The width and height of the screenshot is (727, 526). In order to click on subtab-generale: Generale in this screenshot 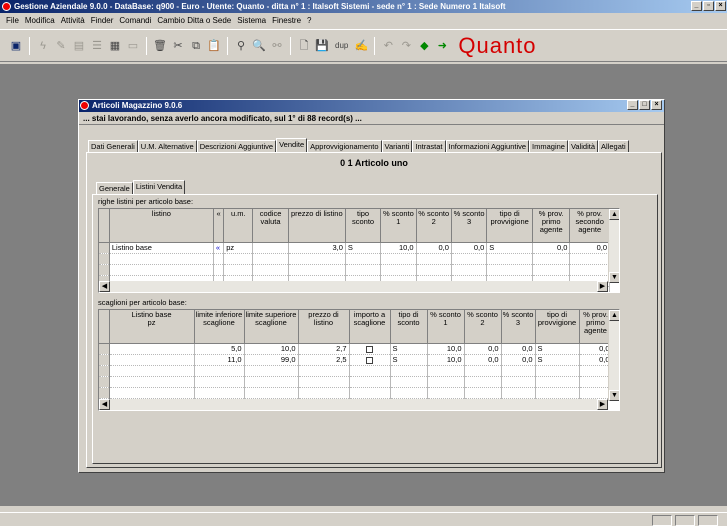, I will do `click(114, 188)`.